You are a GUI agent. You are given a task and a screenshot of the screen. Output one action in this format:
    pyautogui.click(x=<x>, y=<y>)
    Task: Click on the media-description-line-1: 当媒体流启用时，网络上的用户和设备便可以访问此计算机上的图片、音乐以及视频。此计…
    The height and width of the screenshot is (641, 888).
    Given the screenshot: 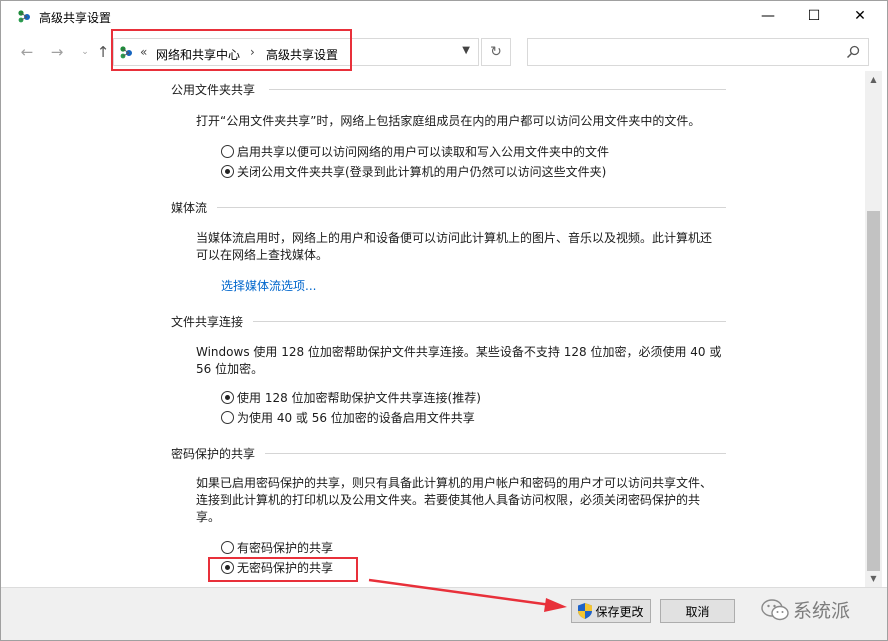 What is the action you would take?
    pyautogui.click(x=454, y=238)
    